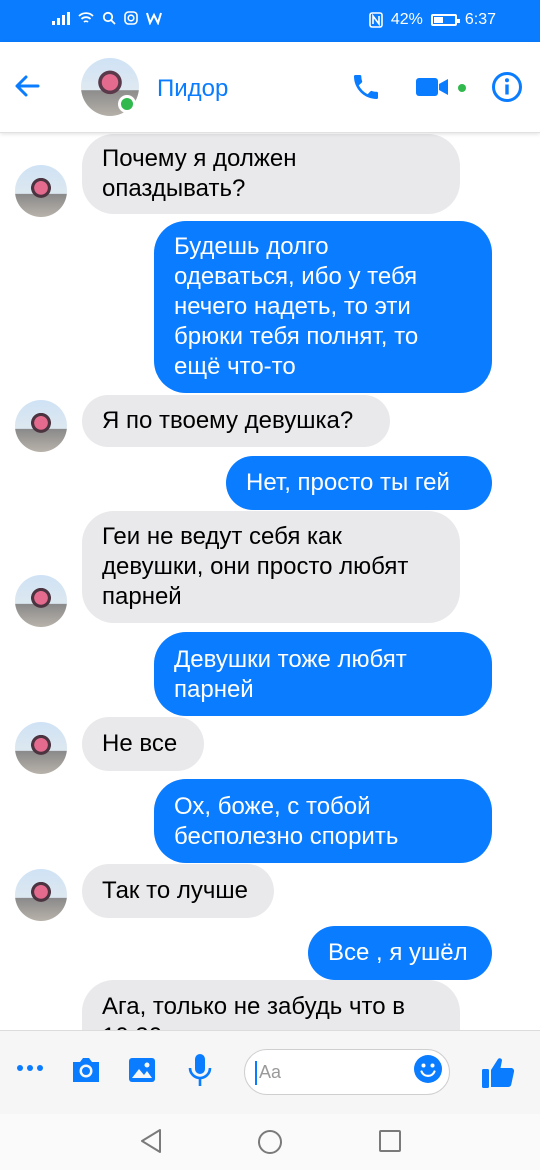 Image resolution: width=540 pixels, height=1170 pixels. I want to click on status-right: 42% 6:37, so click(432, 20).